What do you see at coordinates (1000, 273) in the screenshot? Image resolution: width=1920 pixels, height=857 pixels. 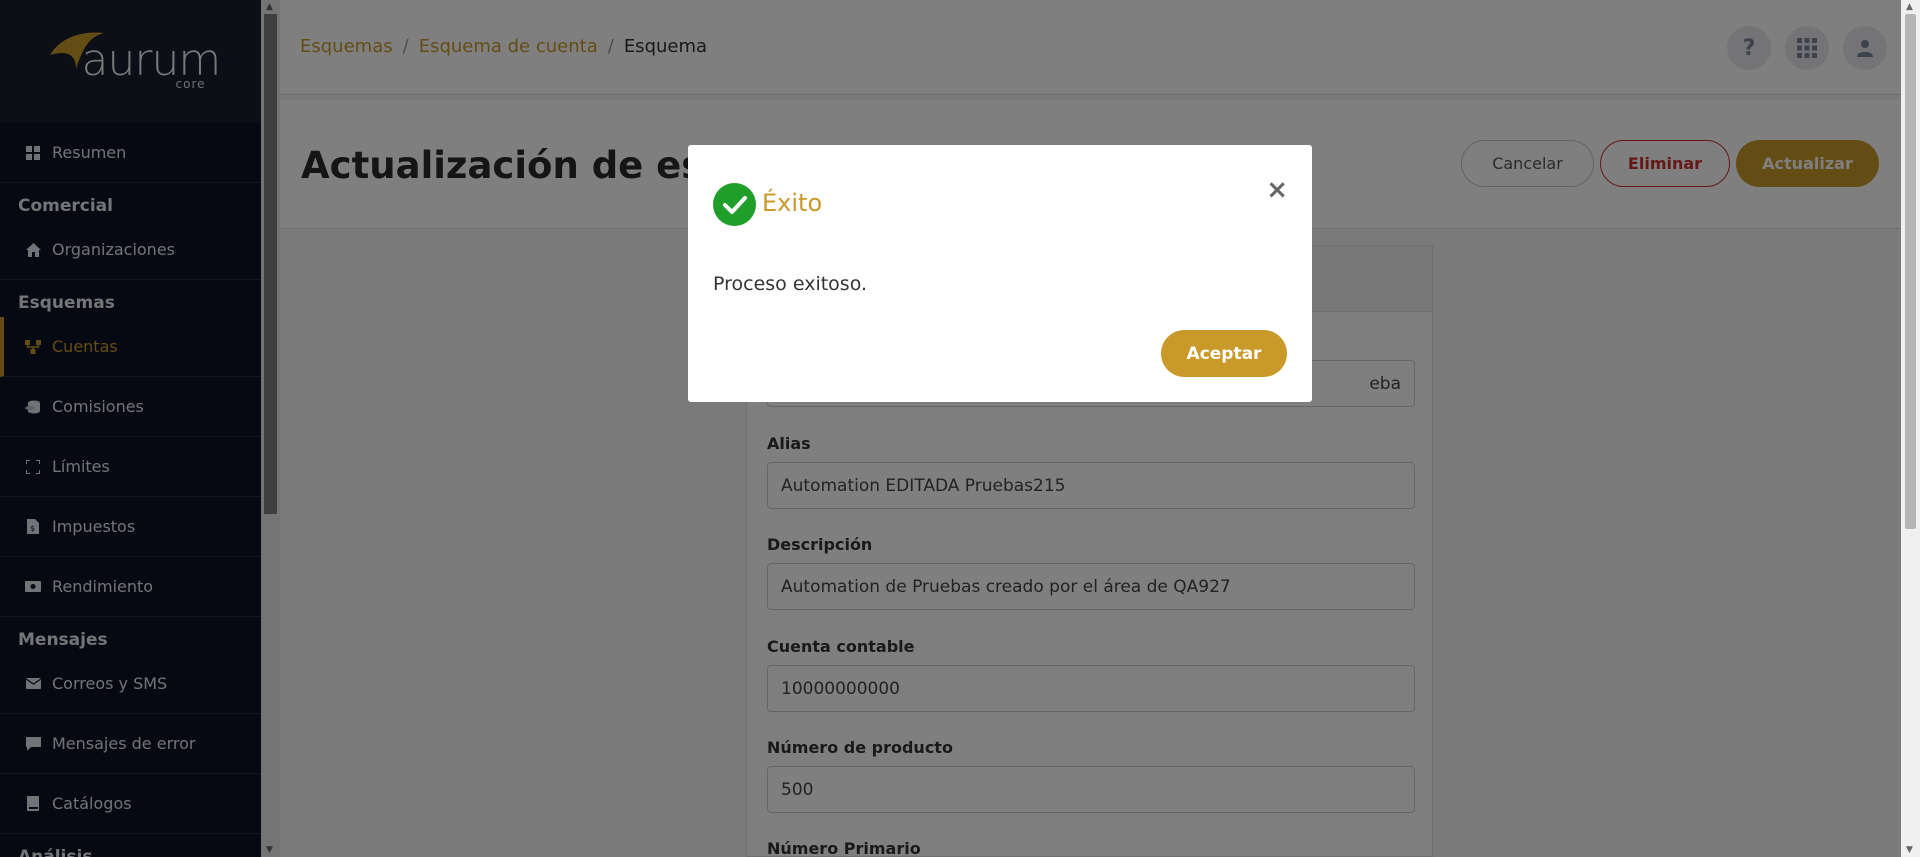 I see `success-dialog: Éxito × Proceso exitoso. Aceptar` at bounding box center [1000, 273].